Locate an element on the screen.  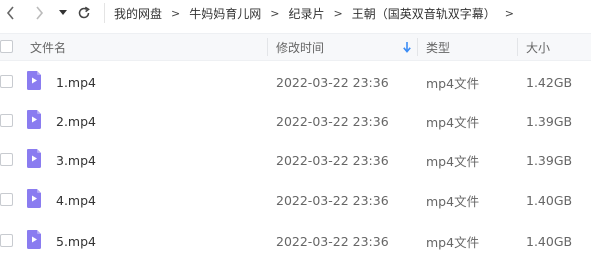
file-name: 1.mp4 is located at coordinates (76, 82).